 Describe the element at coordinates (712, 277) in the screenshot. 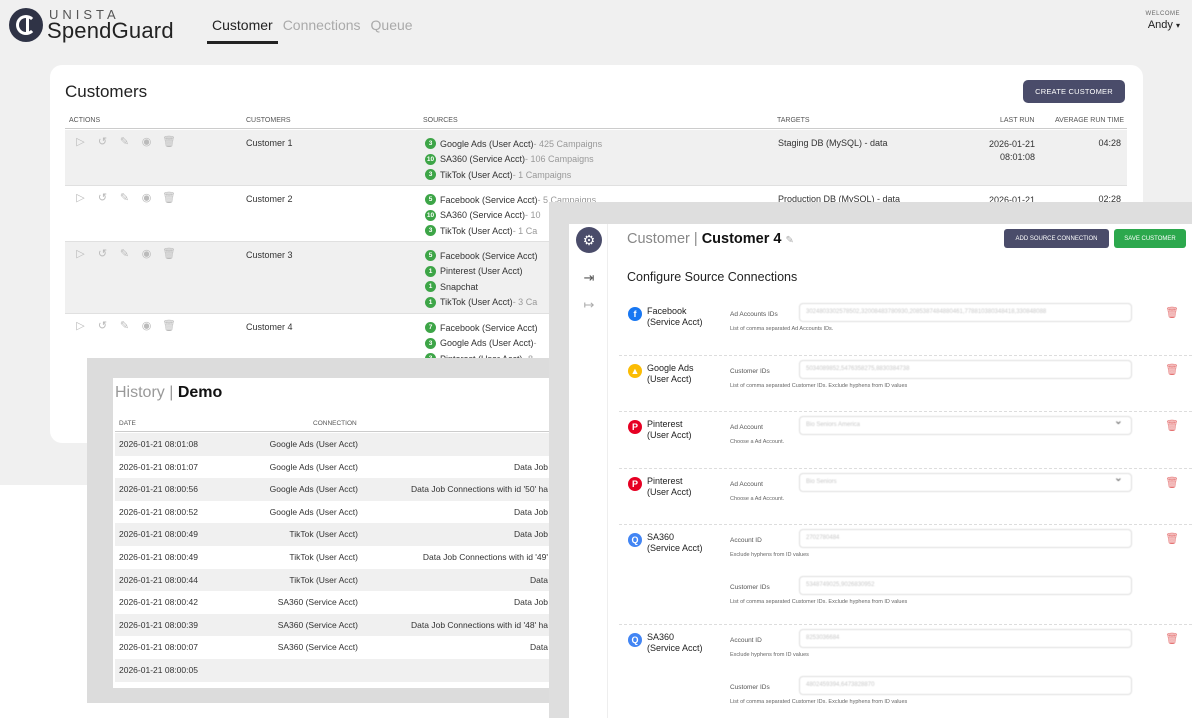

I see `section-title: Configure Source Connections` at that location.